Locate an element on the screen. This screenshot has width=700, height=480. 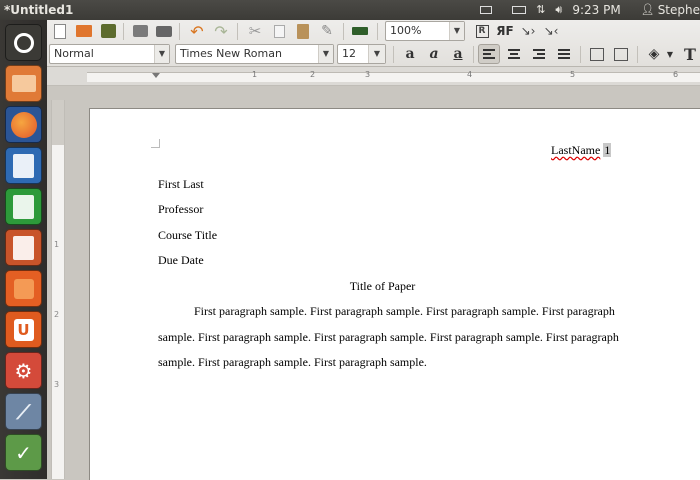
app-launcher-1: ⟋ is located at coordinates (23, 411).